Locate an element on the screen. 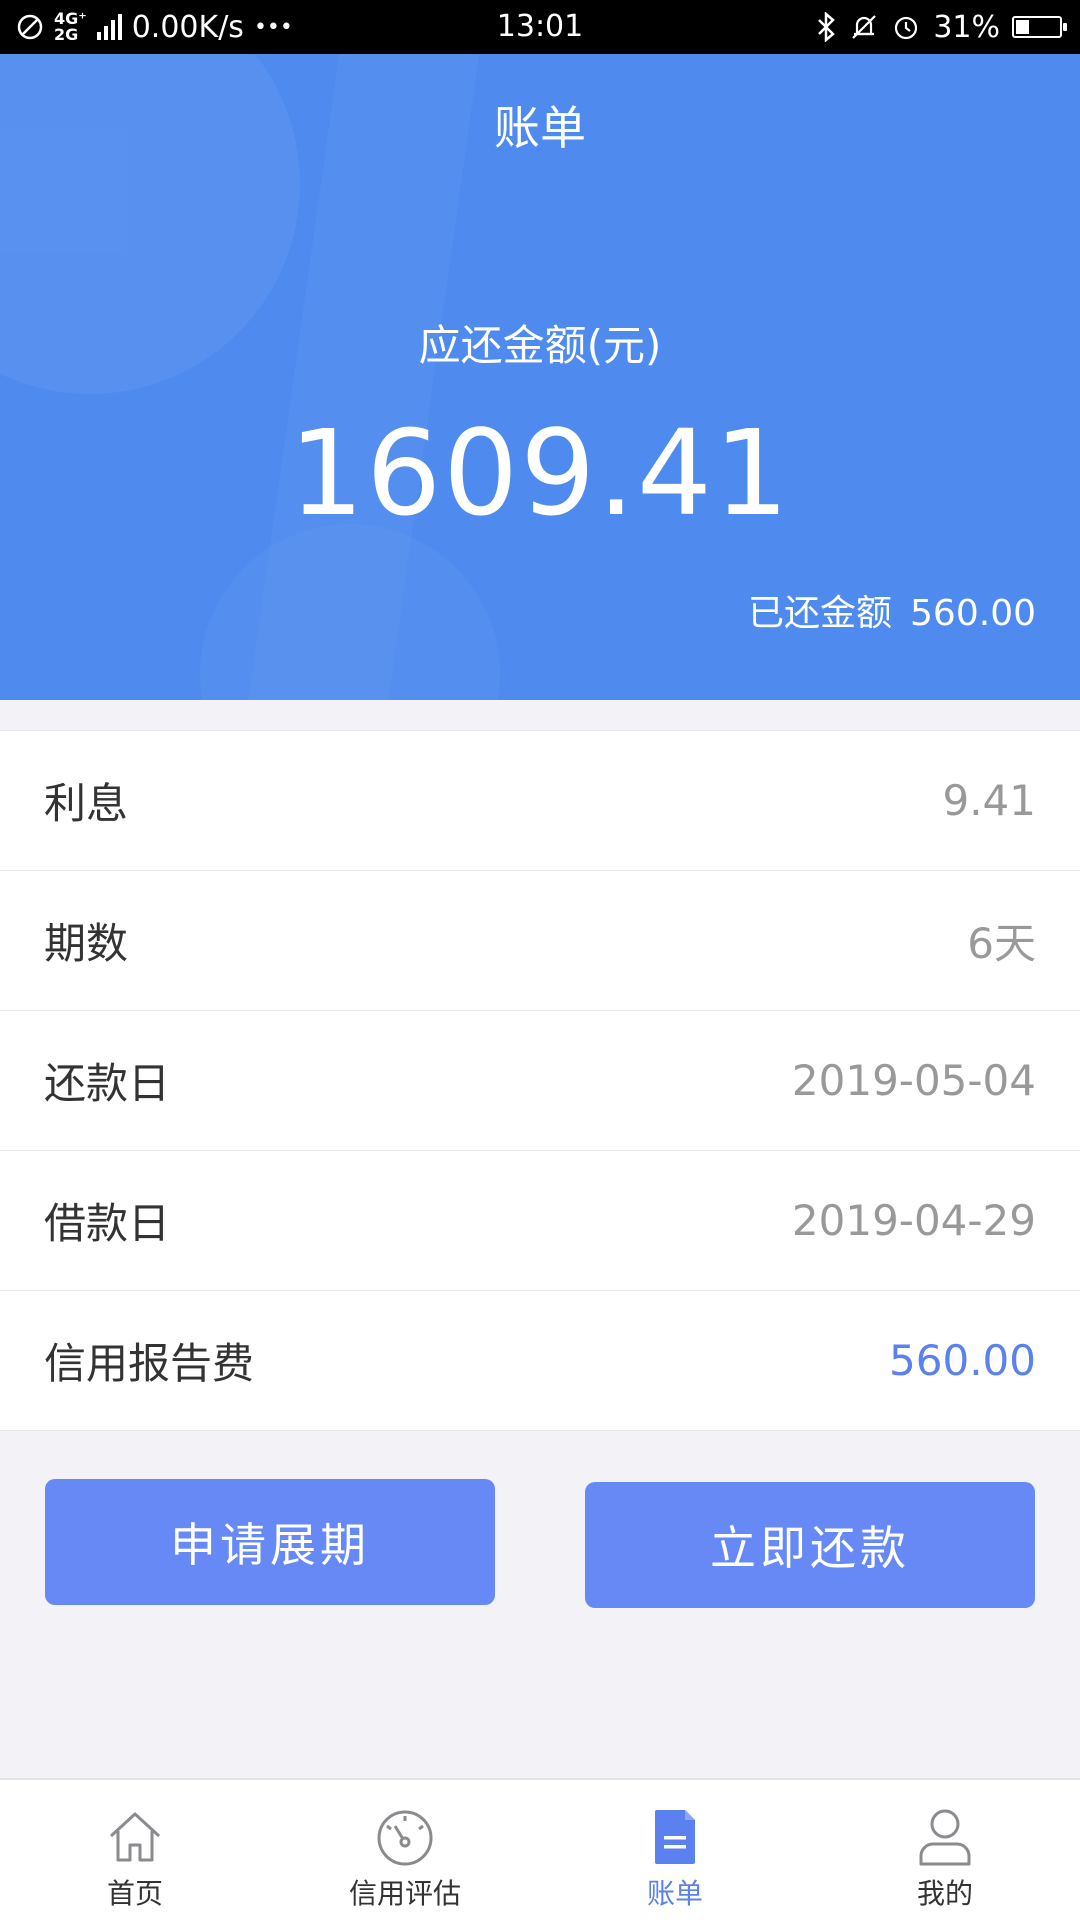 This screenshot has height=1922, width=1080. detail-row-credit-report-fee: 信用报告费 560.00 is located at coordinates (540, 1361).